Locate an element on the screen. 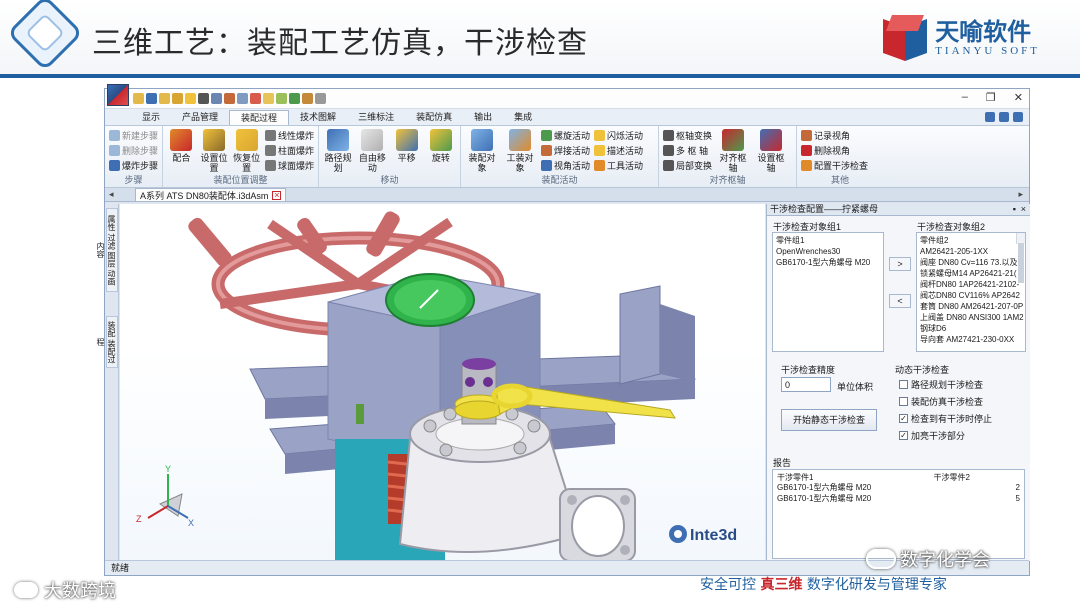  side-tab-assembly: 装配 装配过程 is located at coordinates (107, 342).